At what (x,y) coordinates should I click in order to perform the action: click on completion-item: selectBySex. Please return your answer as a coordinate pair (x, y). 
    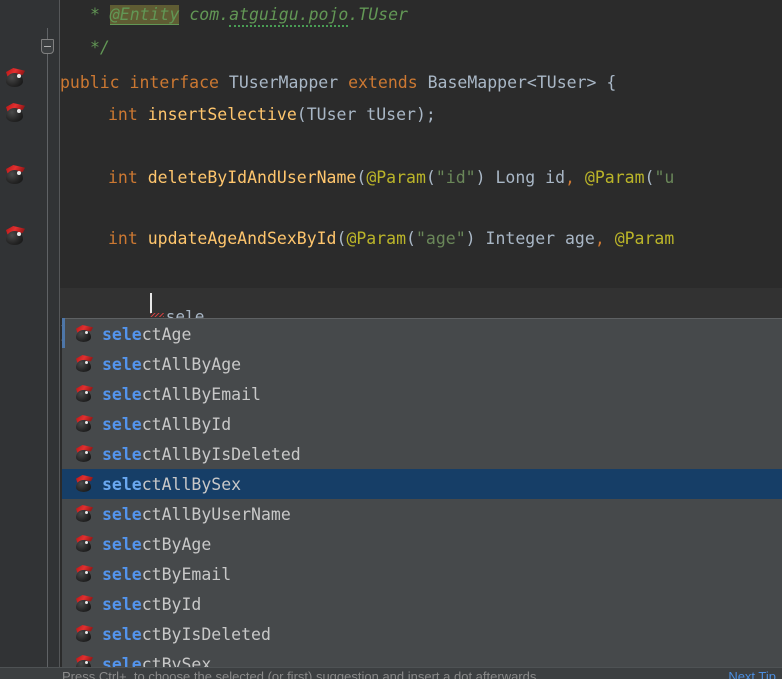
    Looking at the image, I should click on (422, 658).